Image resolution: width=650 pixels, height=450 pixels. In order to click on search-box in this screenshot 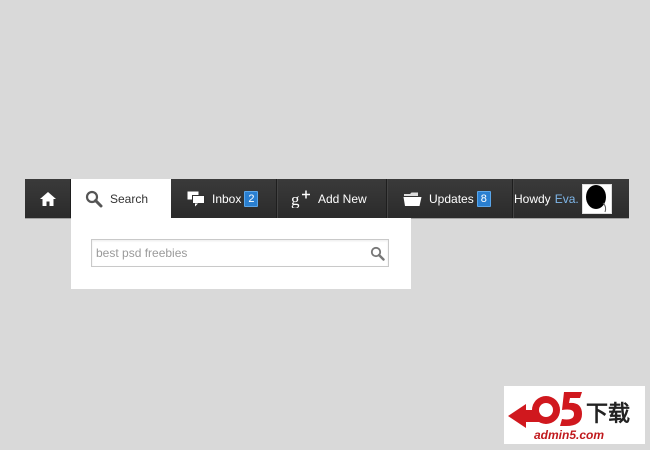, I will do `click(240, 253)`.